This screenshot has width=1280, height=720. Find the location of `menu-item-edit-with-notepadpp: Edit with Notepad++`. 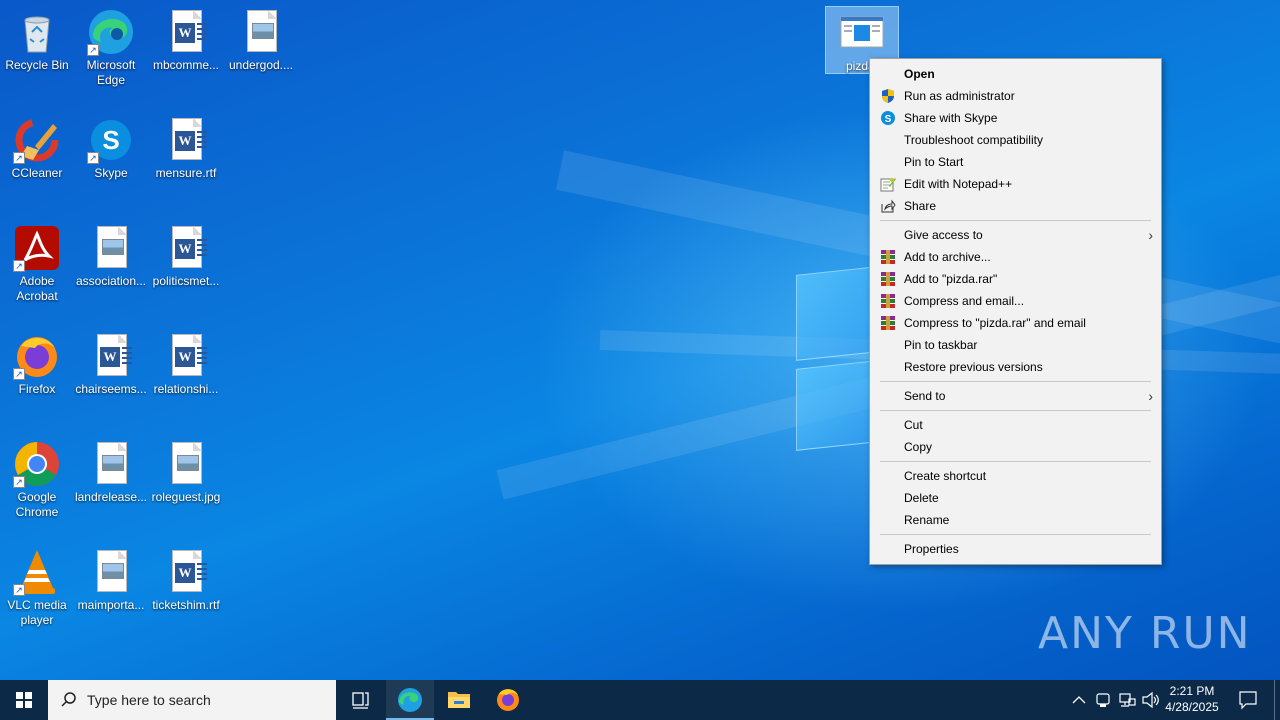

menu-item-edit-with-notepadpp: Edit with Notepad++ is located at coordinates (1015, 184).